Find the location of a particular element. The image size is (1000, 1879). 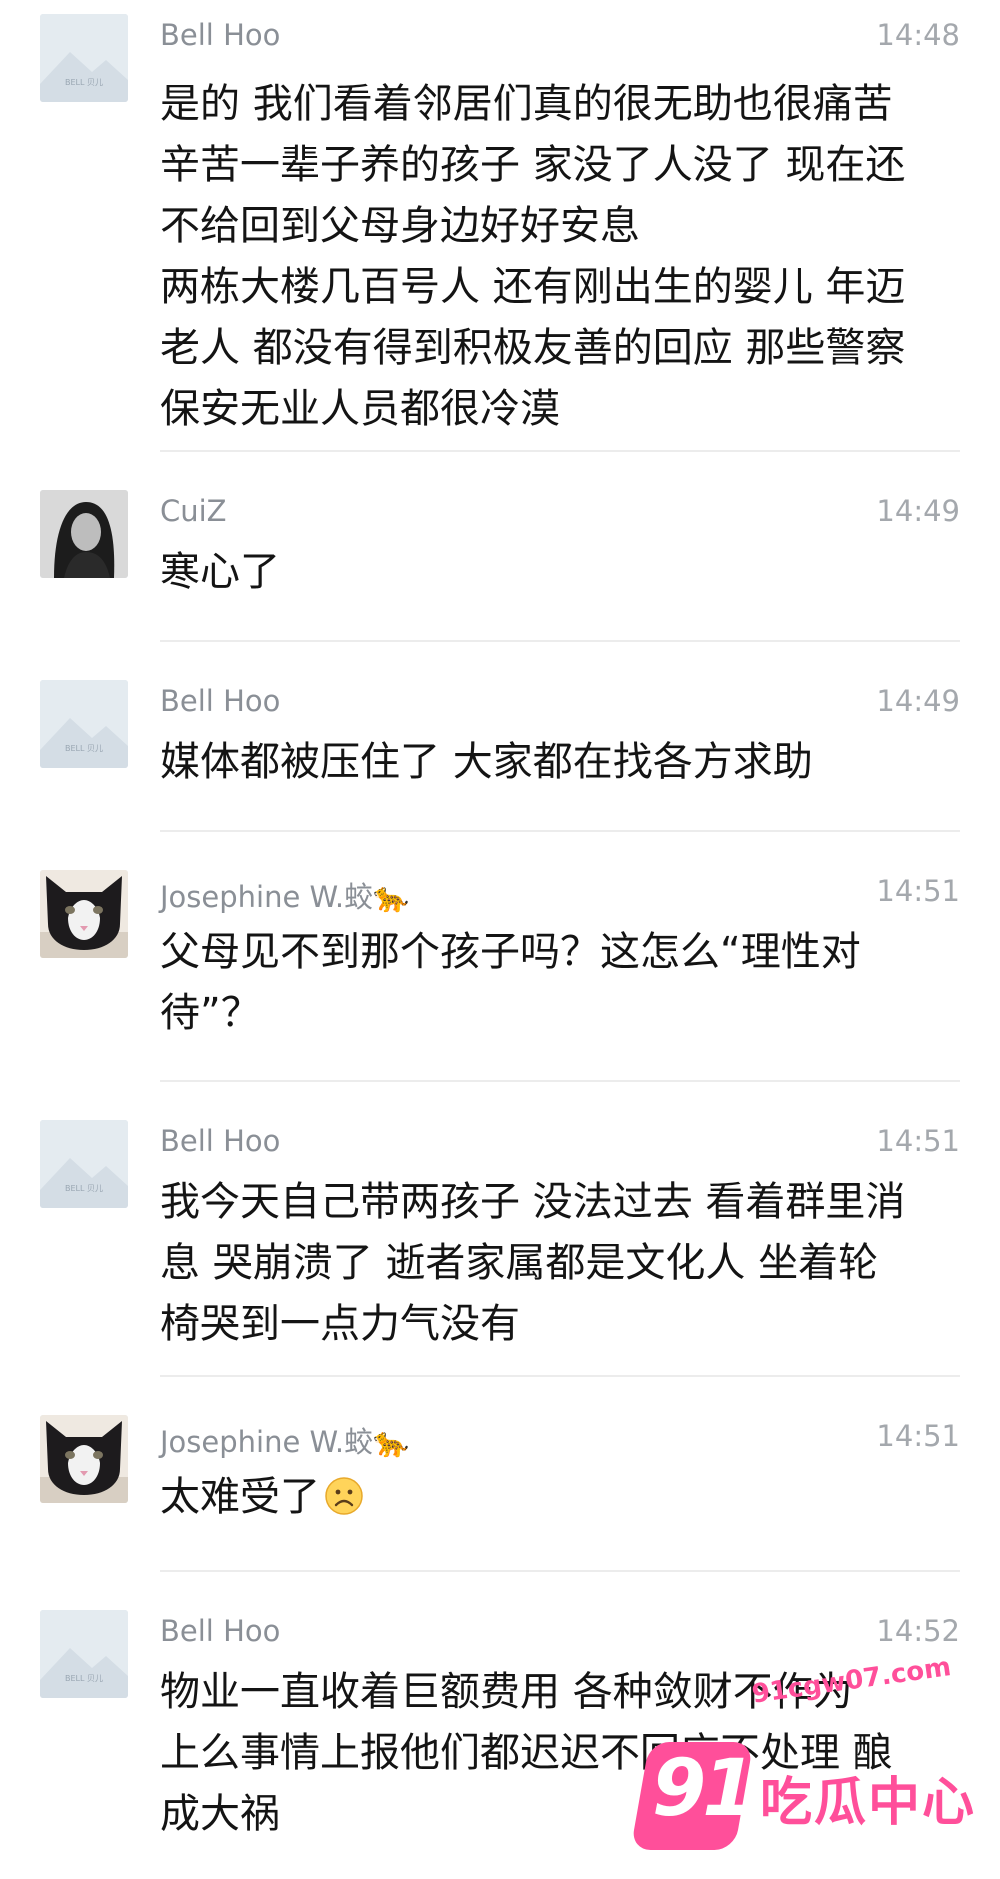

comment-text-content: 太难受了 is located at coordinates (240, 1497).